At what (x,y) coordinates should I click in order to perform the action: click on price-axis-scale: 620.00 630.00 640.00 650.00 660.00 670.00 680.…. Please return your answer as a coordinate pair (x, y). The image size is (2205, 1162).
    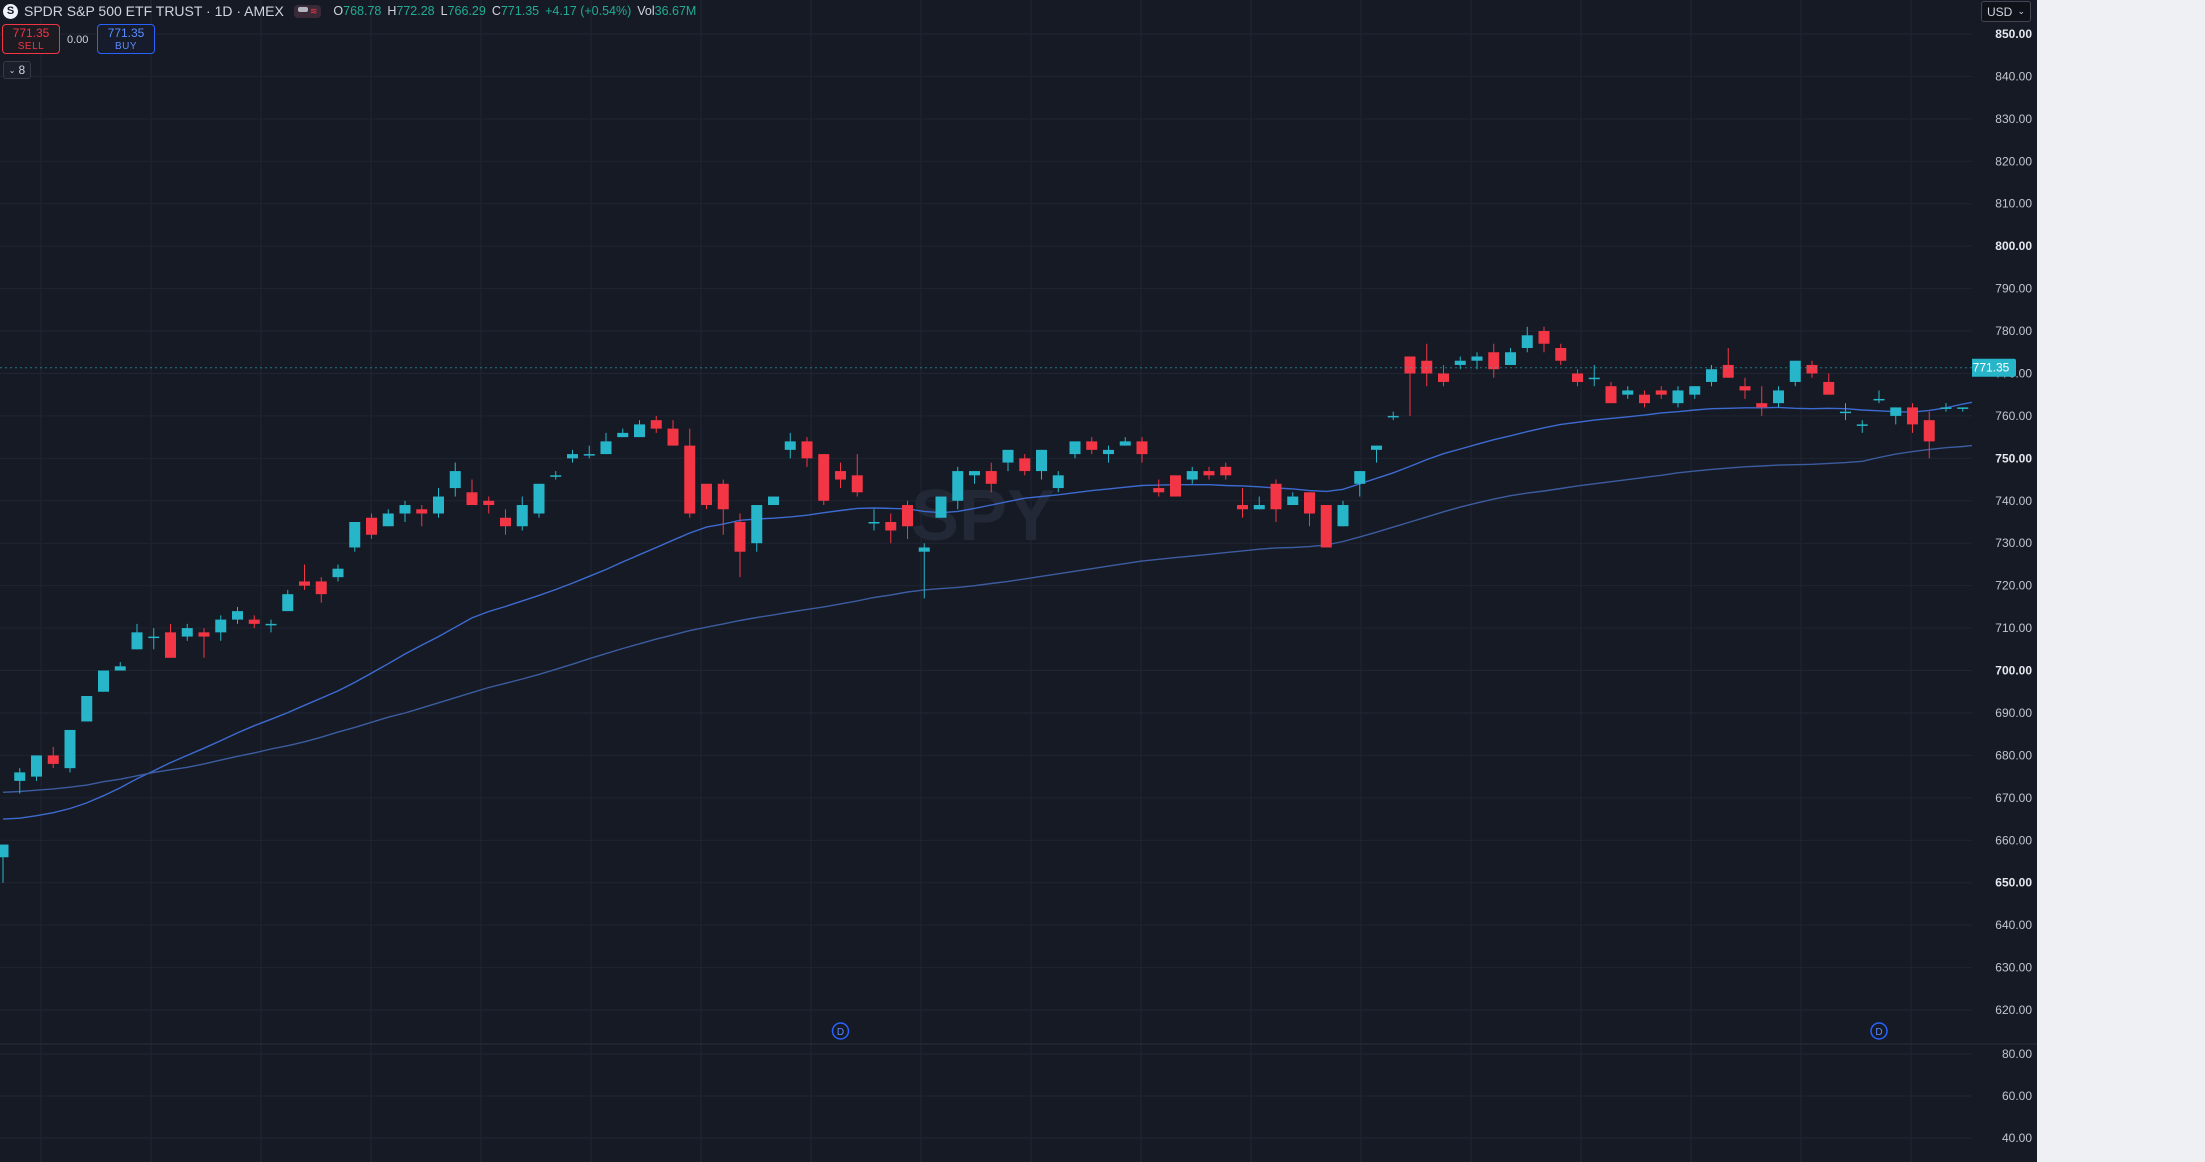
    Looking at the image, I should click on (2004, 586).